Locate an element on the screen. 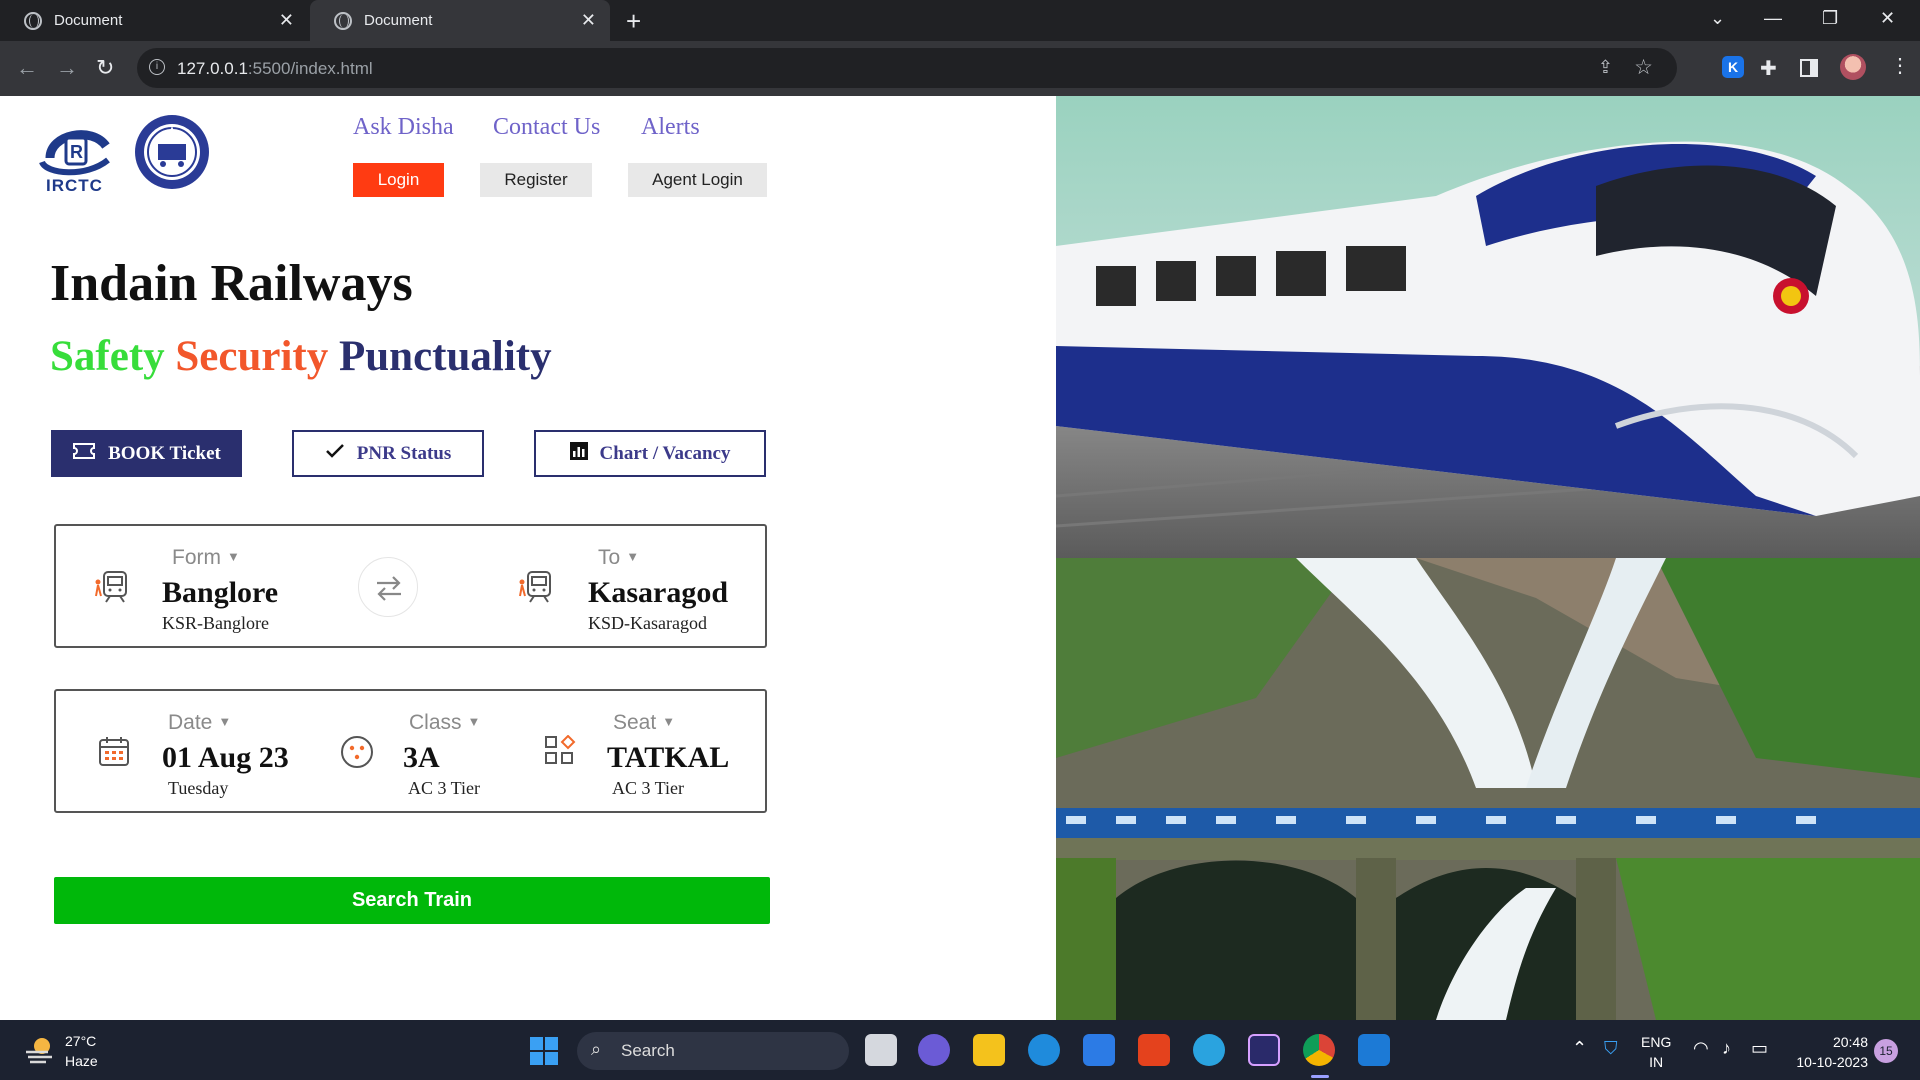 Image resolution: width=1920 pixels, height=1080 pixels. minimize-button: — is located at coordinates (1773, 18).